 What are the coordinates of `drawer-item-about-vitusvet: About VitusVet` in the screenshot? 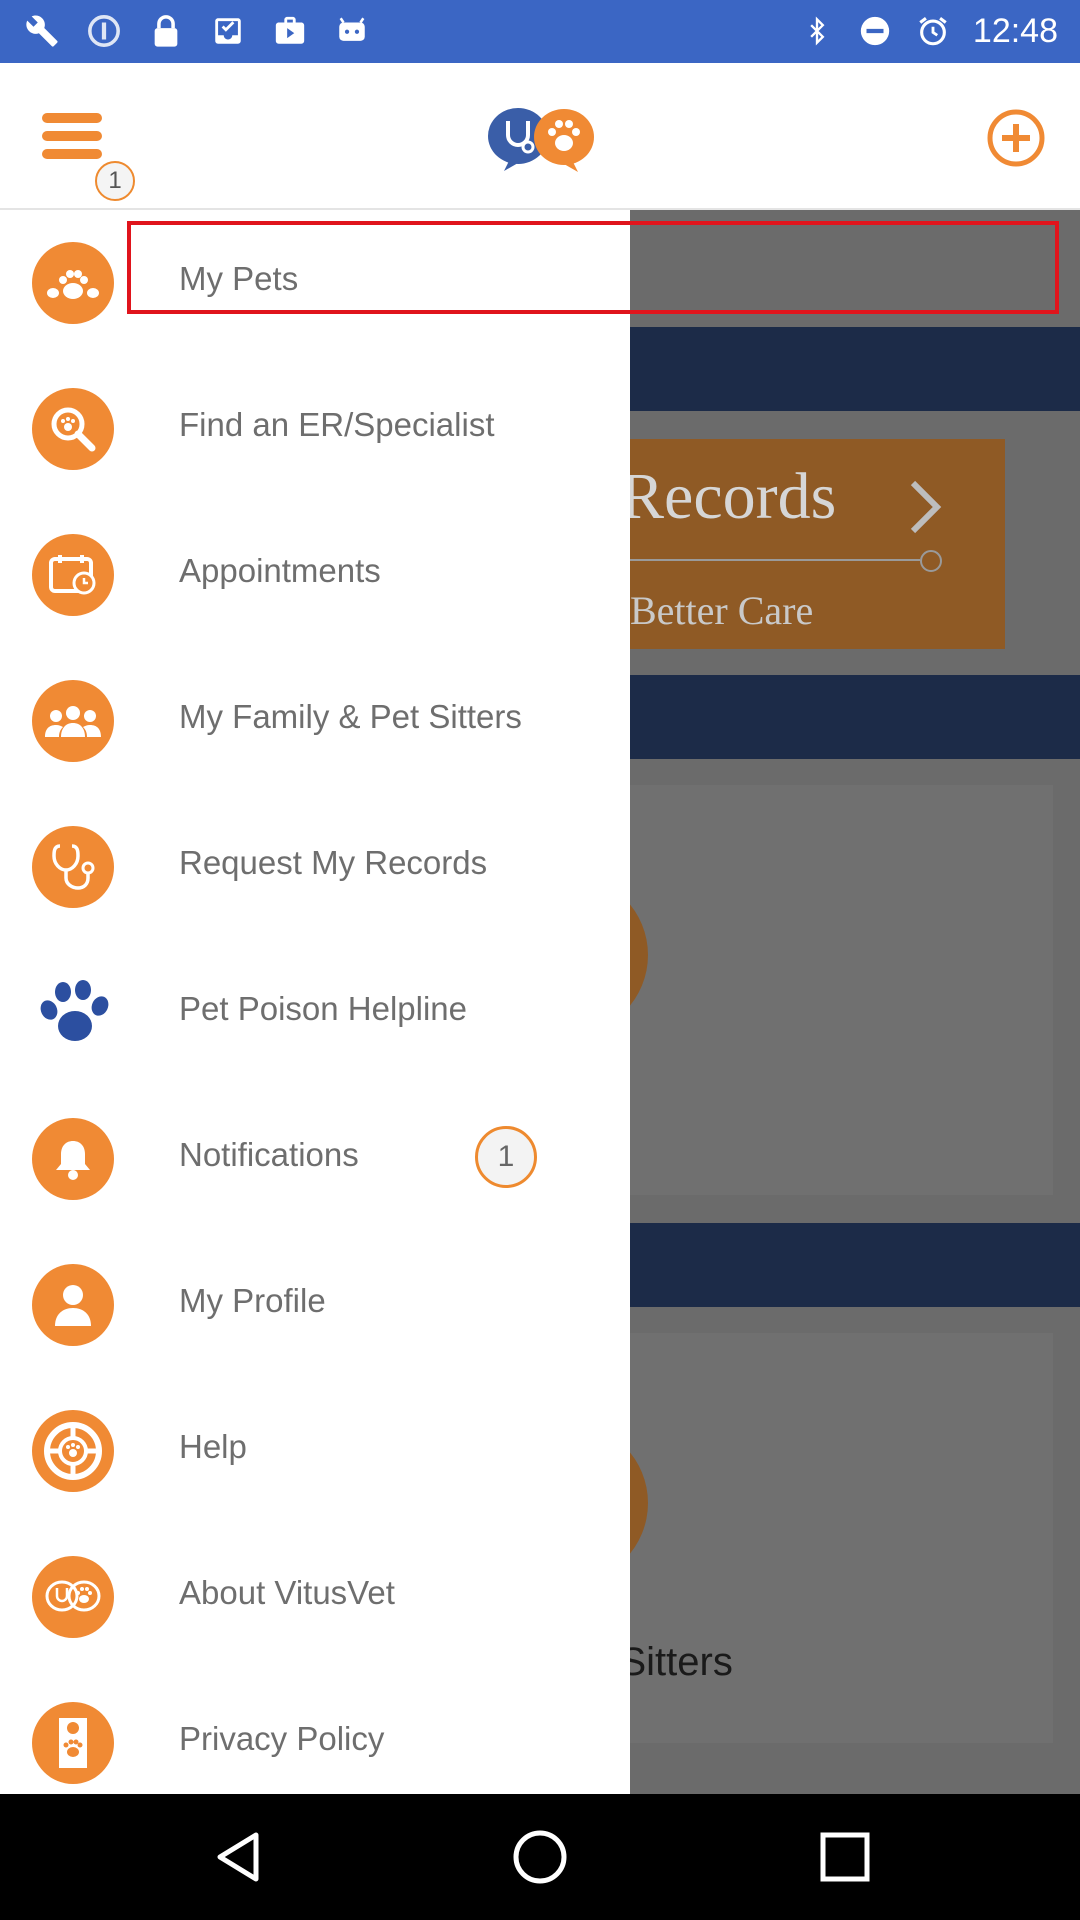 It's located at (315, 1597).